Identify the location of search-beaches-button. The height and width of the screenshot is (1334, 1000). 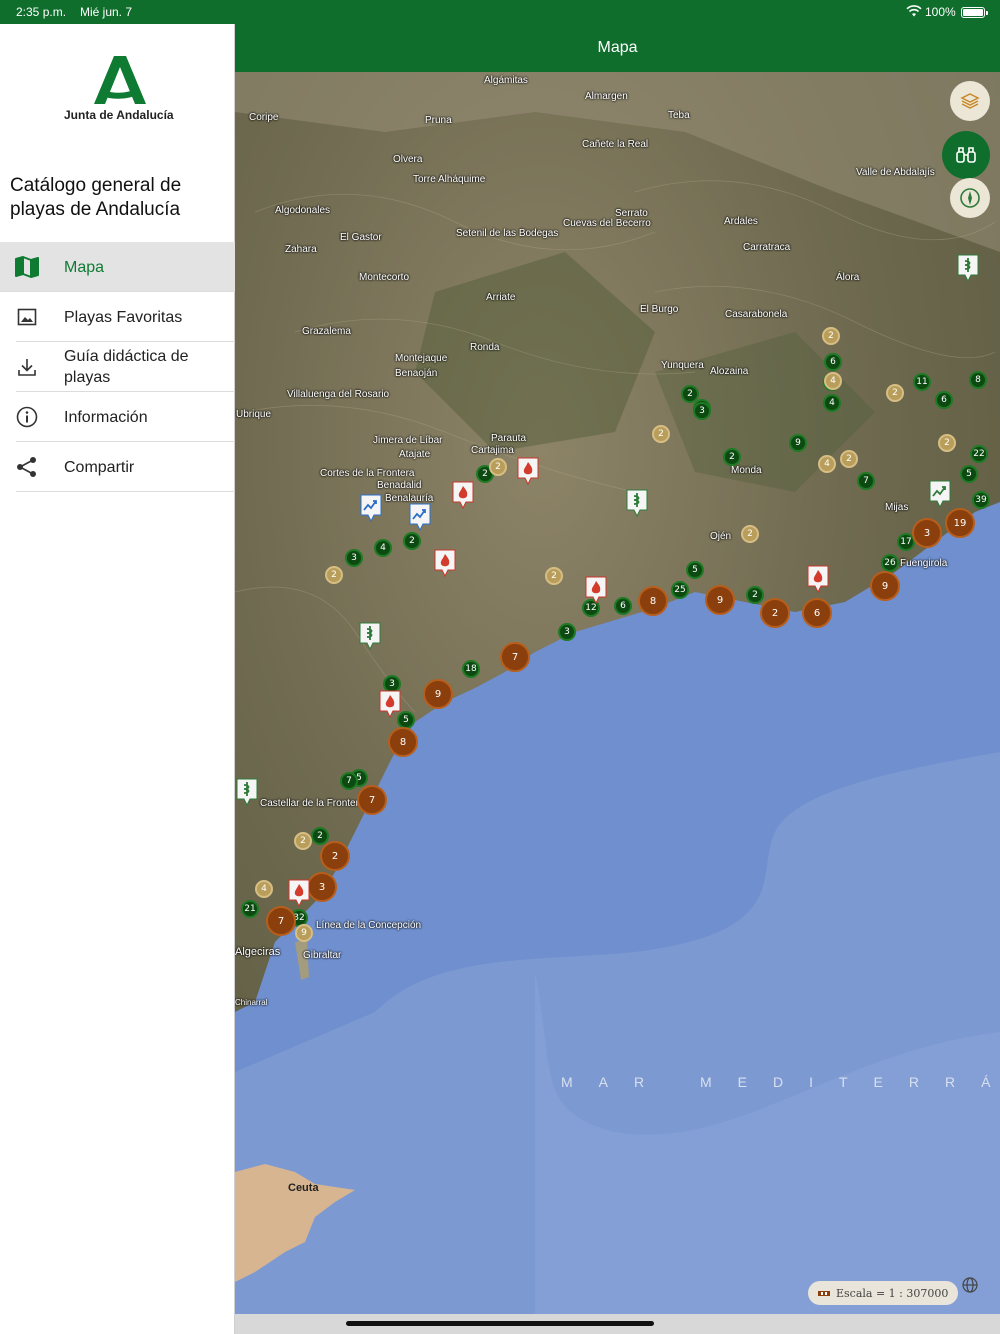
(966, 155).